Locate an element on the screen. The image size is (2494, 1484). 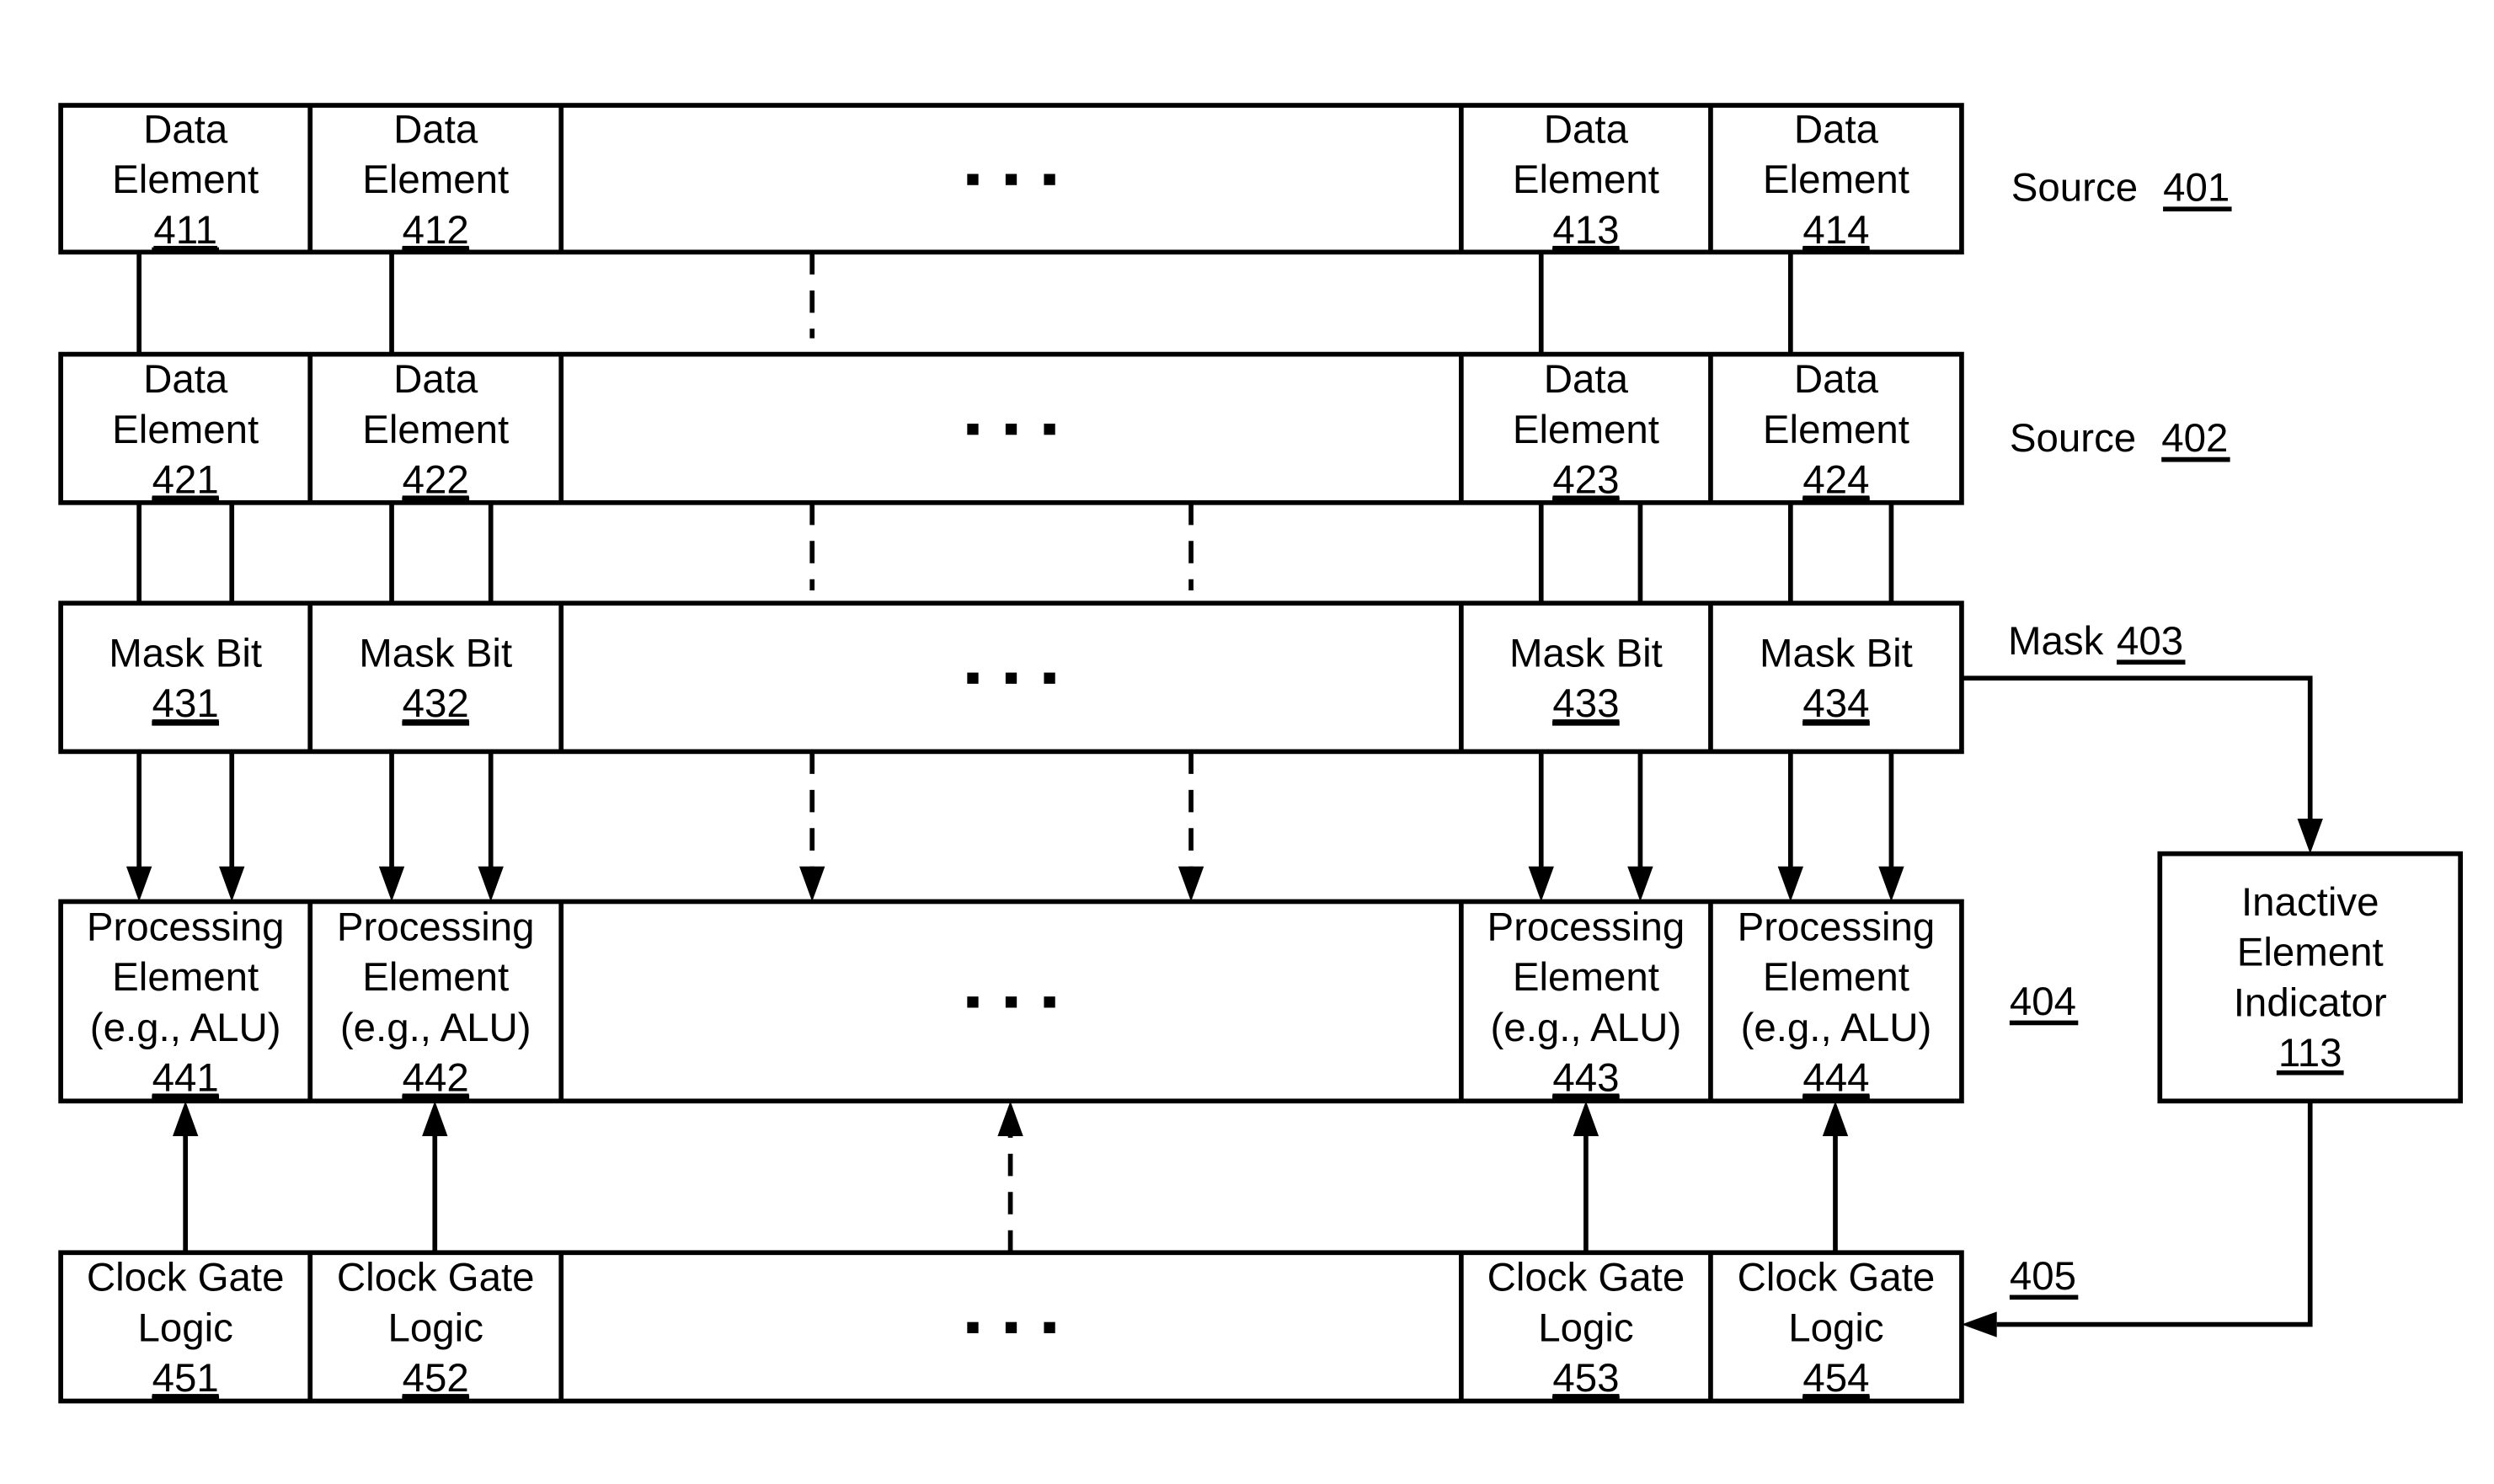
side-label-mask-403: Mask 403 is located at coordinates (2097, 642).